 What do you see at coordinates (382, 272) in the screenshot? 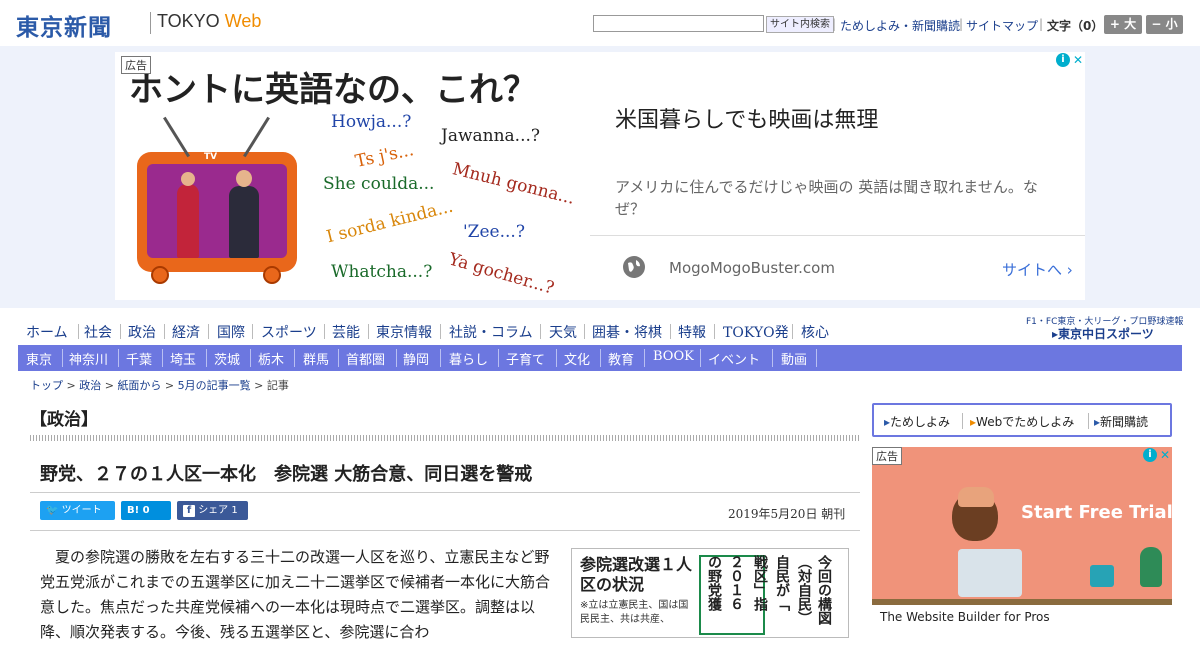
I see `ad-phrase: Whatcha...?` at bounding box center [382, 272].